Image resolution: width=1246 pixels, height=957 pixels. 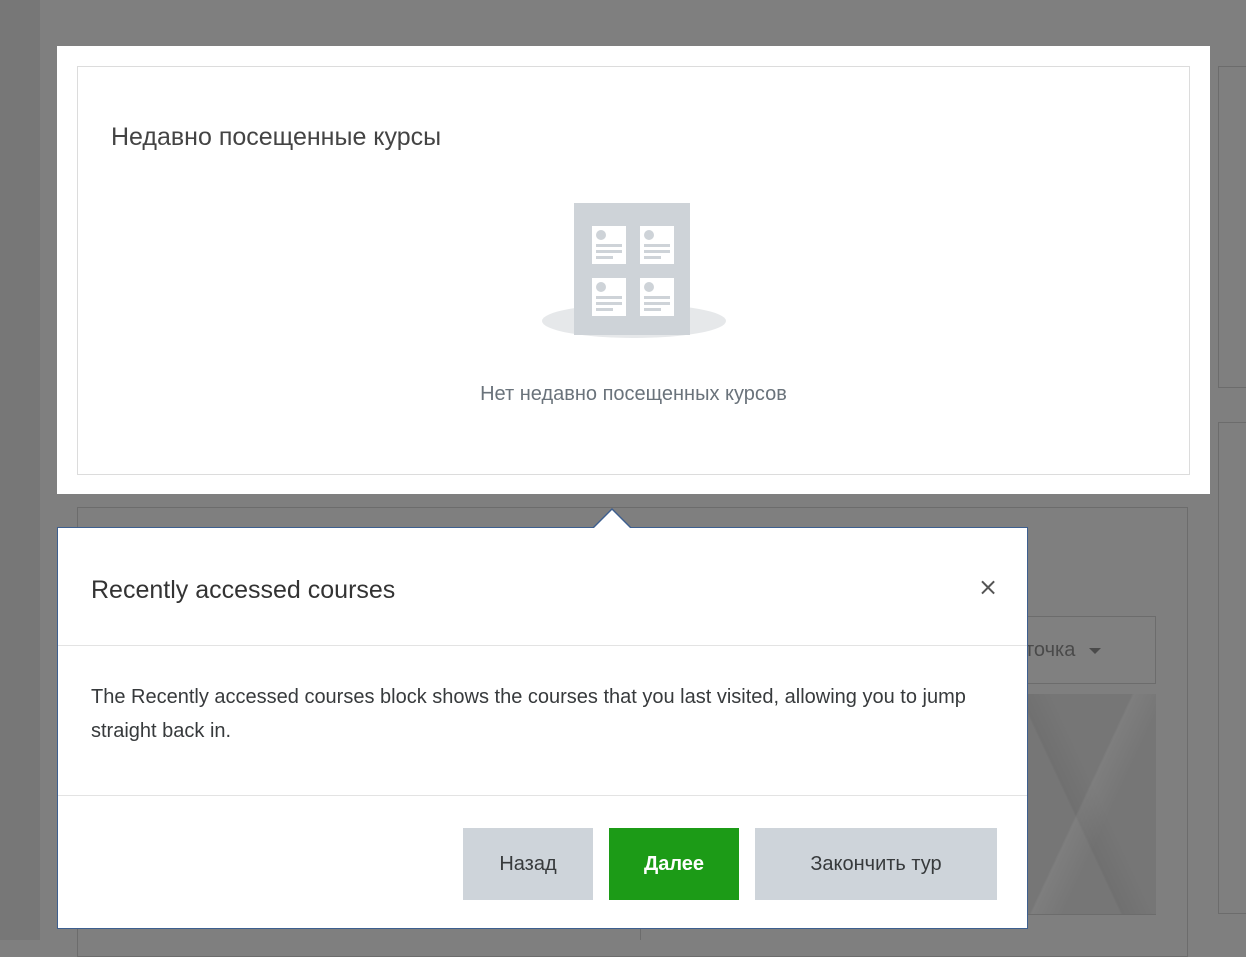 What do you see at coordinates (633, 394) in the screenshot?
I see `empty-state-message: Нет недавно посещенных курсов` at bounding box center [633, 394].